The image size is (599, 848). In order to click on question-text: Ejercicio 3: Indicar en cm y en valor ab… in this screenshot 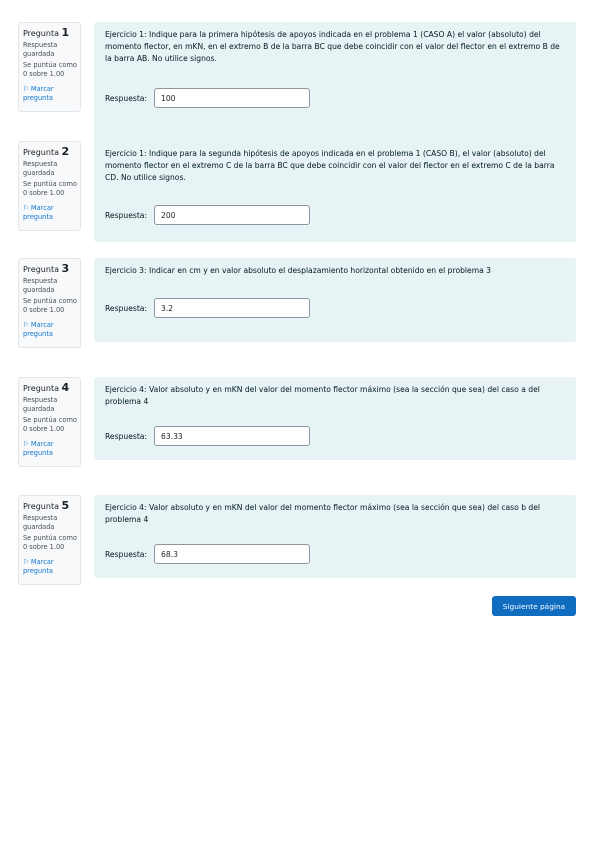, I will do `click(298, 270)`.